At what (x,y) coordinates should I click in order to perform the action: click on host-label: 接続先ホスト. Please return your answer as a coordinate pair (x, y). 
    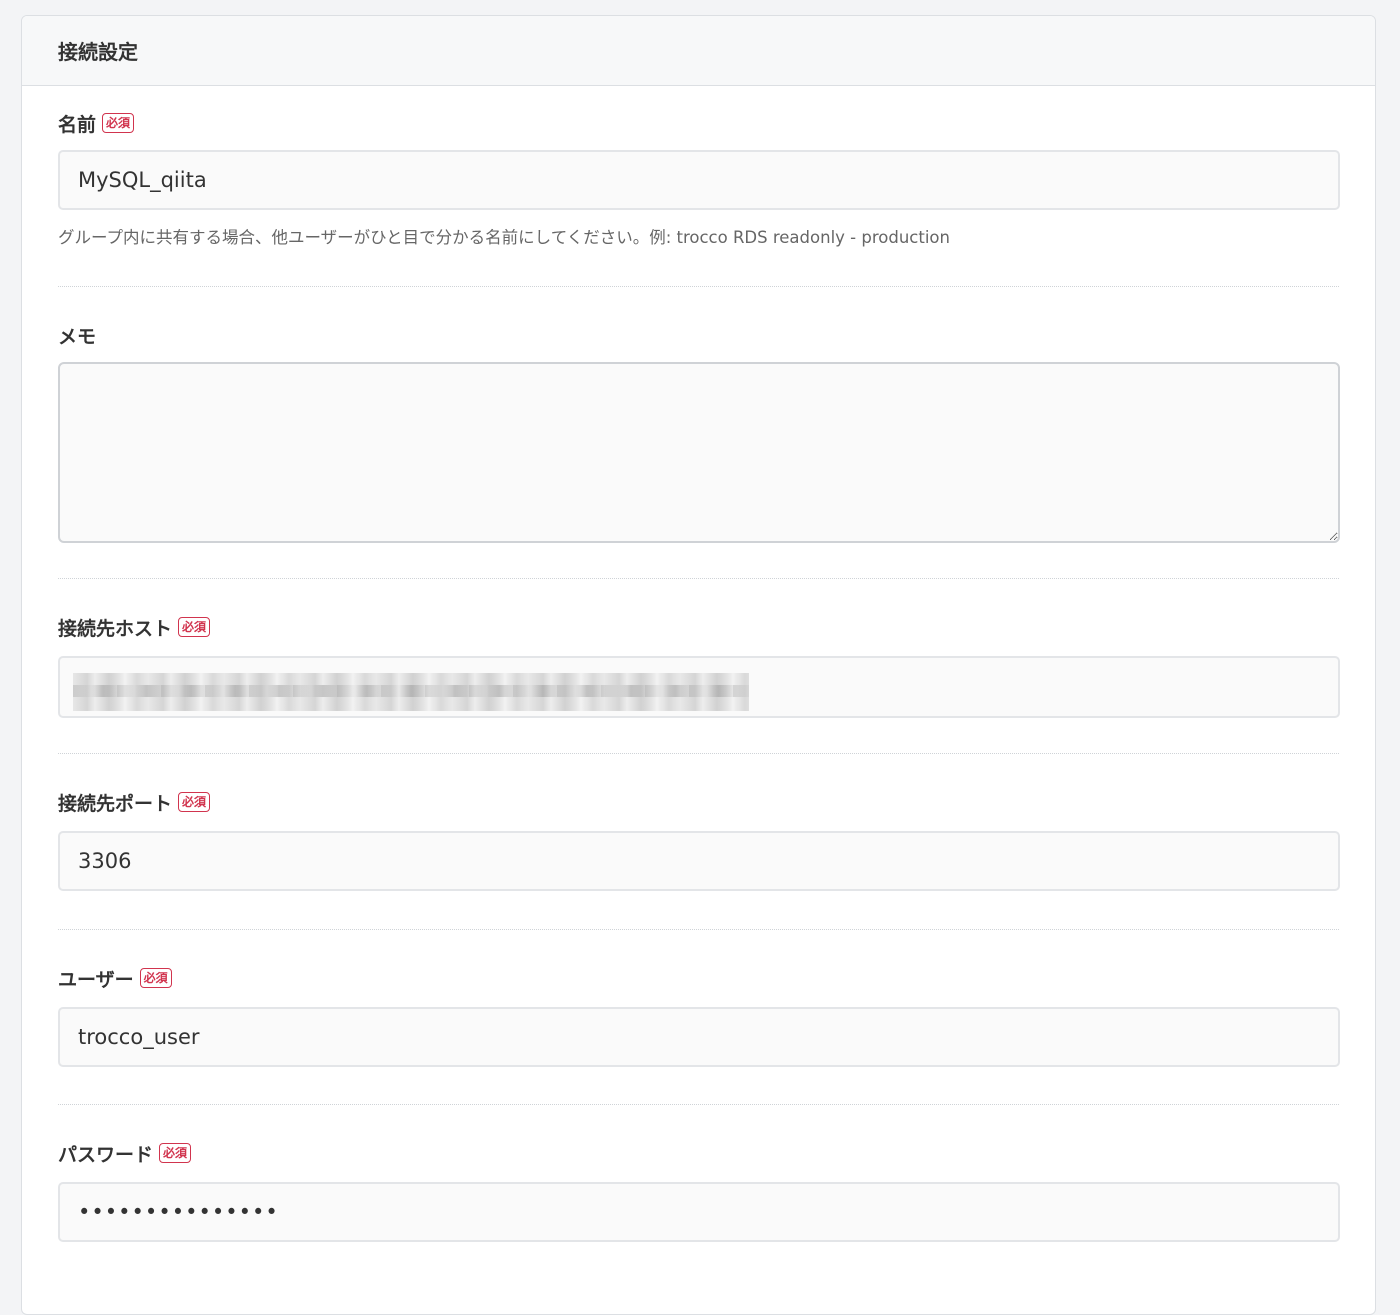
    Looking at the image, I should click on (115, 628).